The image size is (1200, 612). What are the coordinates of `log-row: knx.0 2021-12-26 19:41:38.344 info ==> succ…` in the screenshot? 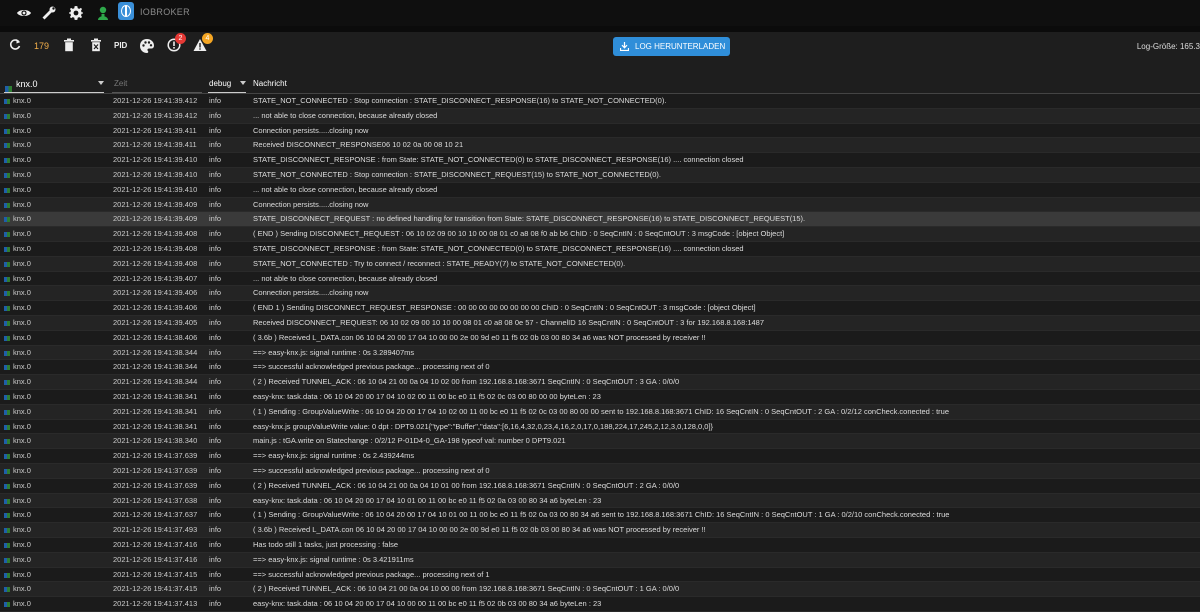 It's located at (600, 368).